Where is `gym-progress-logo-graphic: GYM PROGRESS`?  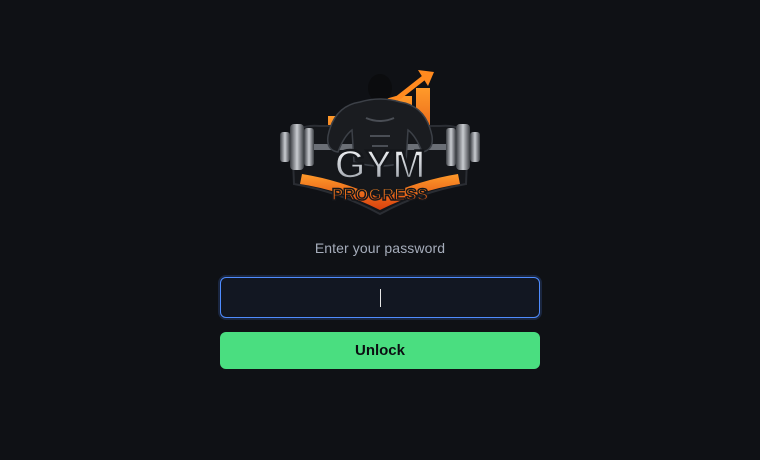
gym-progress-logo-graphic: GYM PROGRESS is located at coordinates (380, 143).